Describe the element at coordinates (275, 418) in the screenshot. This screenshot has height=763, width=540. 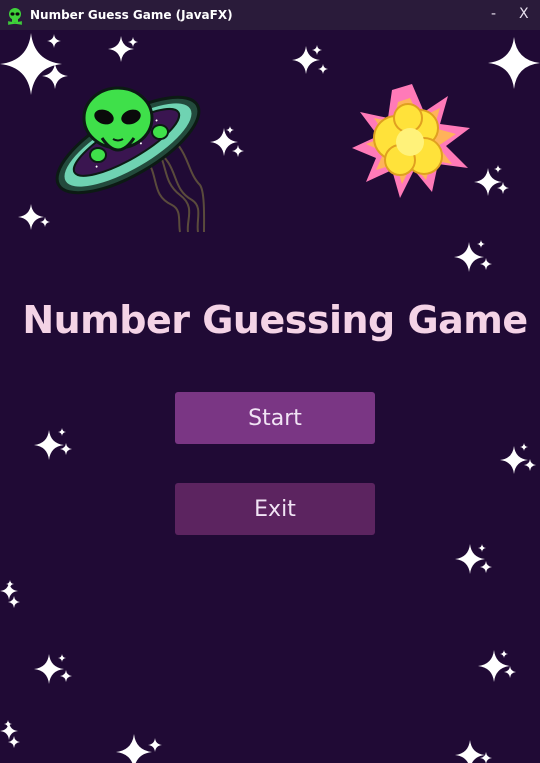
I see `start-button: Start` at that location.